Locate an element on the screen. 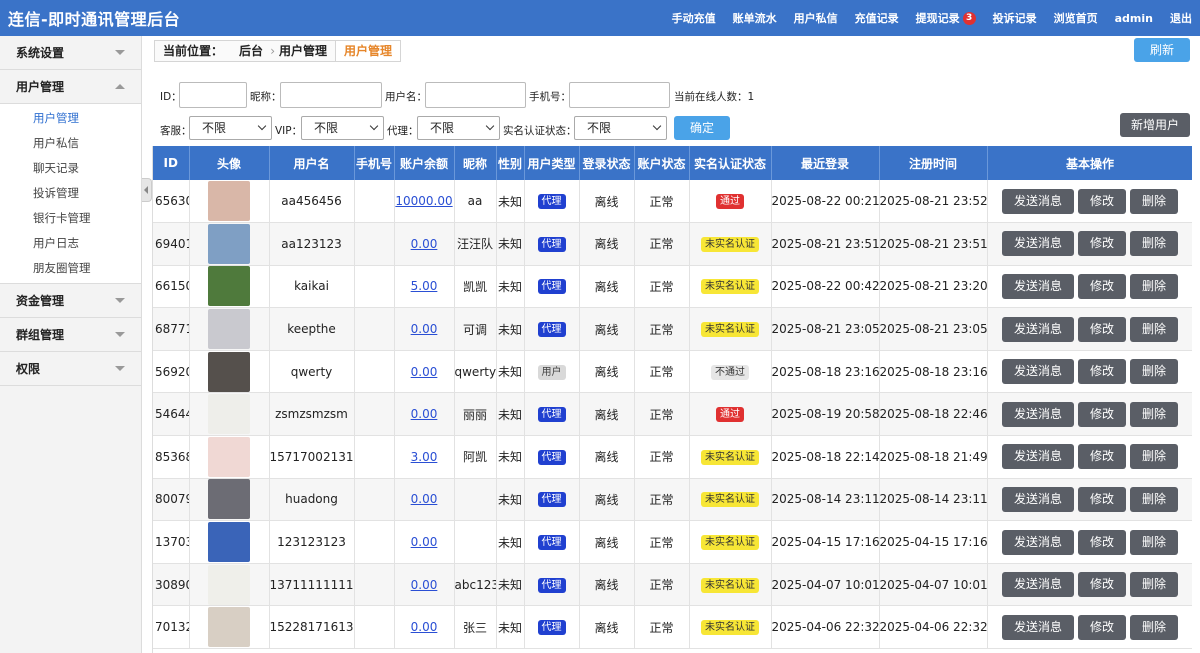 The image size is (1200, 653). nav-withdraw-records: 提现记录 3 is located at coordinates (946, 18).